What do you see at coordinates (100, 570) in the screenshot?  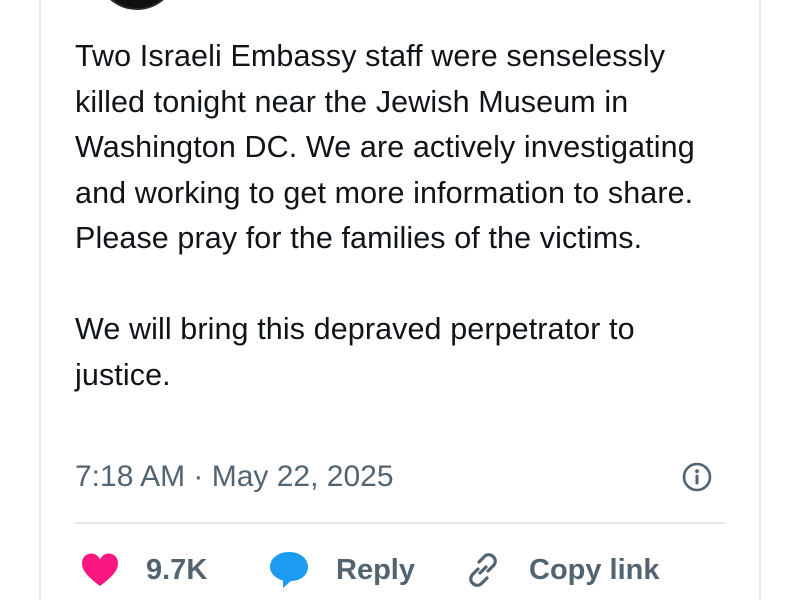 I see `heart-icon` at bounding box center [100, 570].